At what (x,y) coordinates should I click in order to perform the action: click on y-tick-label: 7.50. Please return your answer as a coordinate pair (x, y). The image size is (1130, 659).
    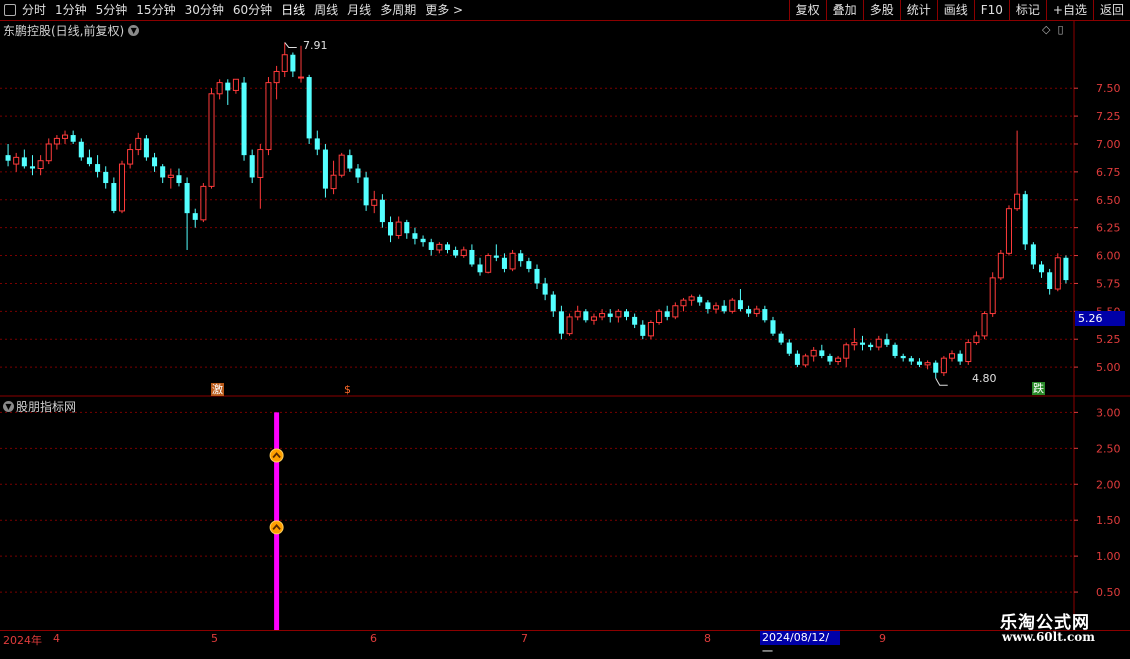
    Looking at the image, I should click on (1108, 88).